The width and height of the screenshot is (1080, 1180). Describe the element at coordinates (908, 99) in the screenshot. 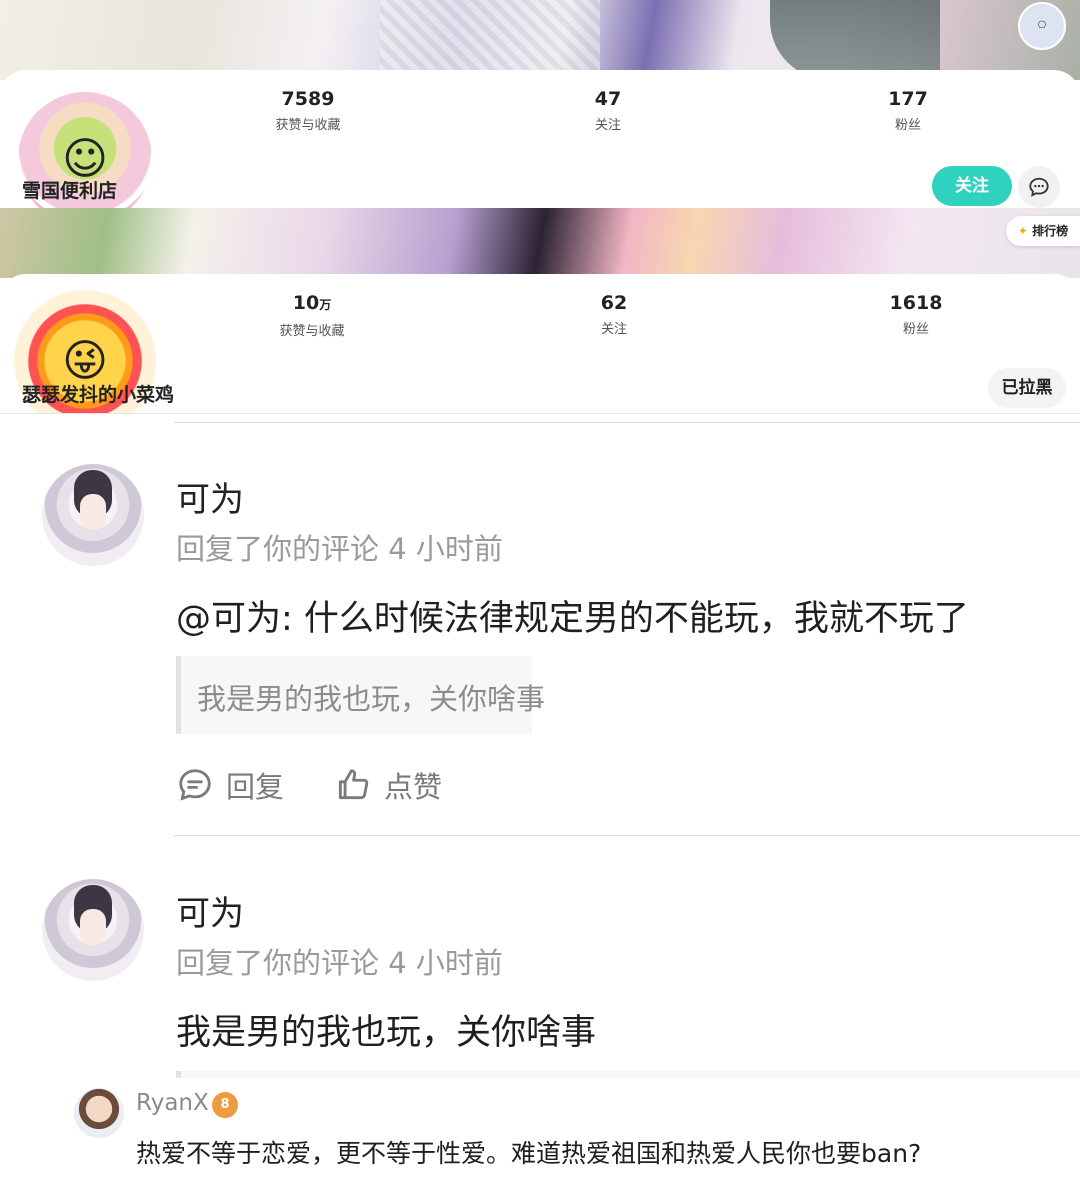

I see `stat-followers-value: 177` at that location.